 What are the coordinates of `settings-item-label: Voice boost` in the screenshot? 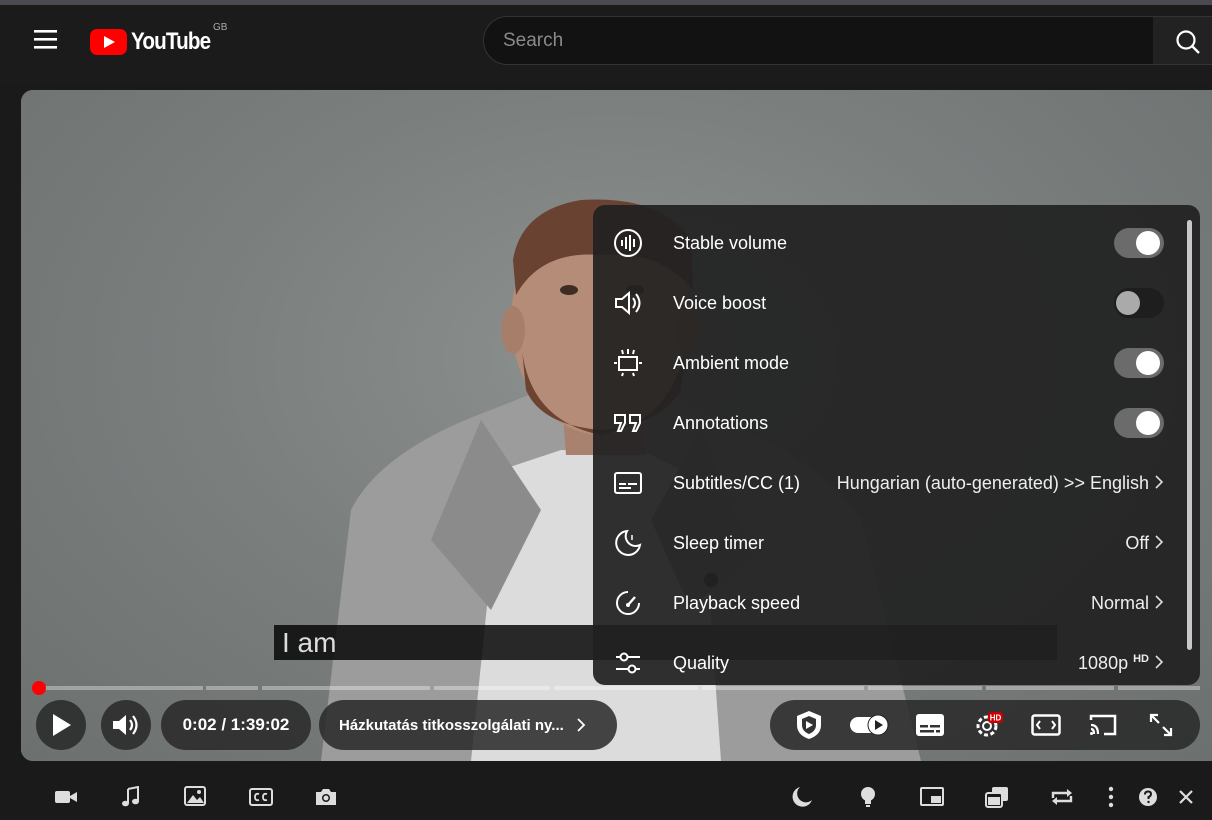 It's located at (720, 302).